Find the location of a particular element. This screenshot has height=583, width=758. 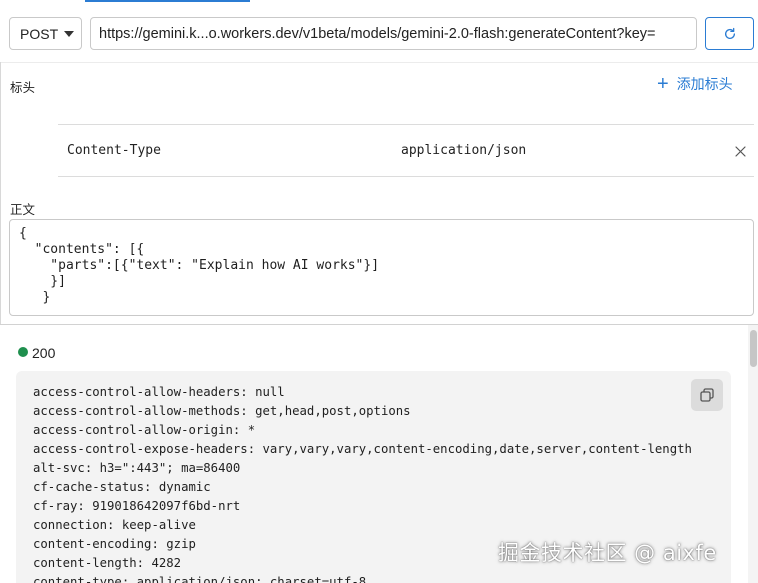

request-bar: POST is located at coordinates (379, 33).